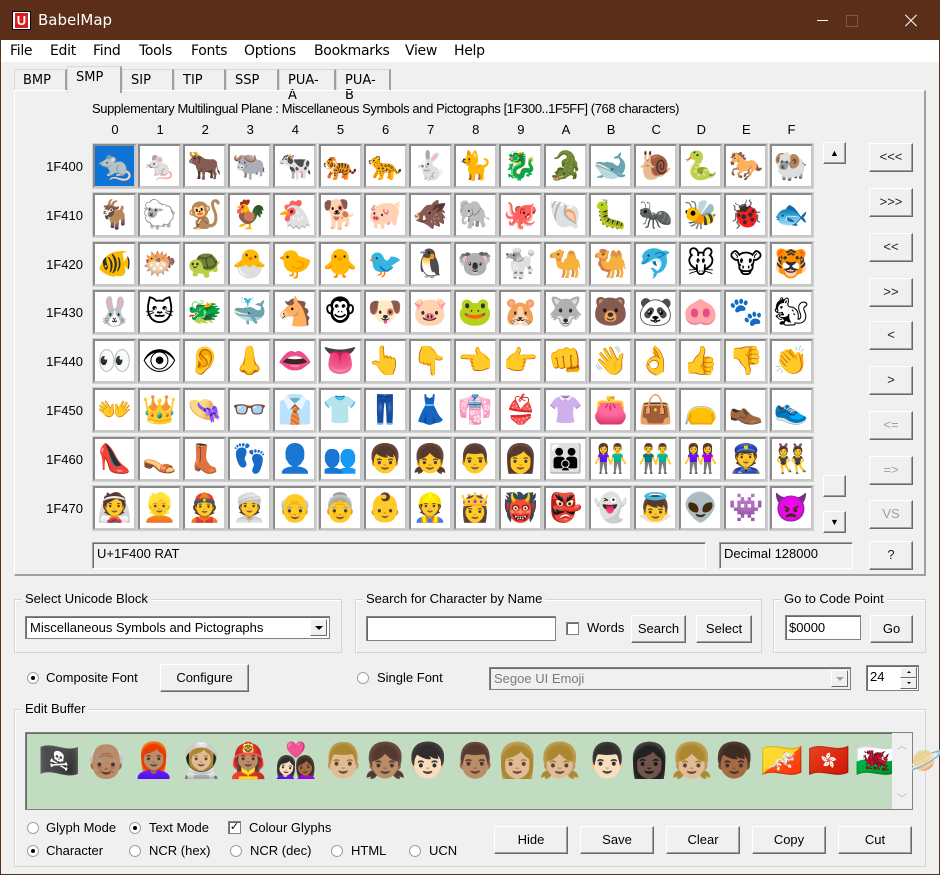 This screenshot has height=875, width=940. I want to click on next-row-button: >, so click(891, 380).